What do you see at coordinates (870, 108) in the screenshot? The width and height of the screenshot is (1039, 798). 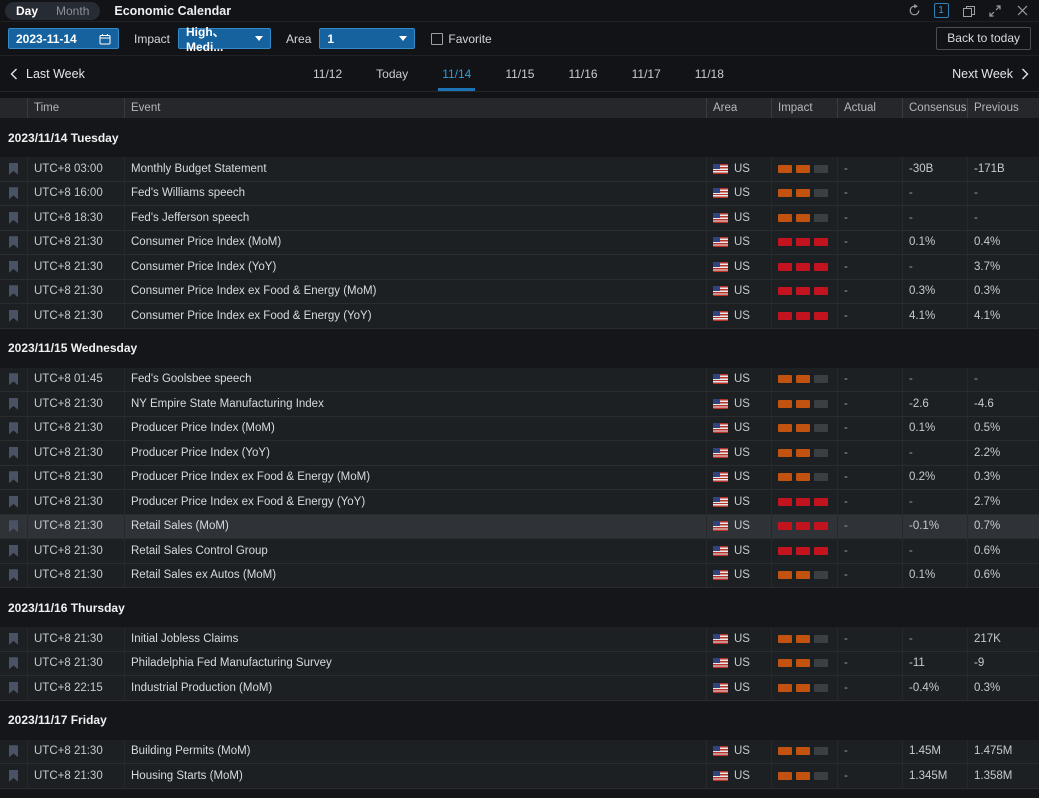 I see `header-actual: Actual` at bounding box center [870, 108].